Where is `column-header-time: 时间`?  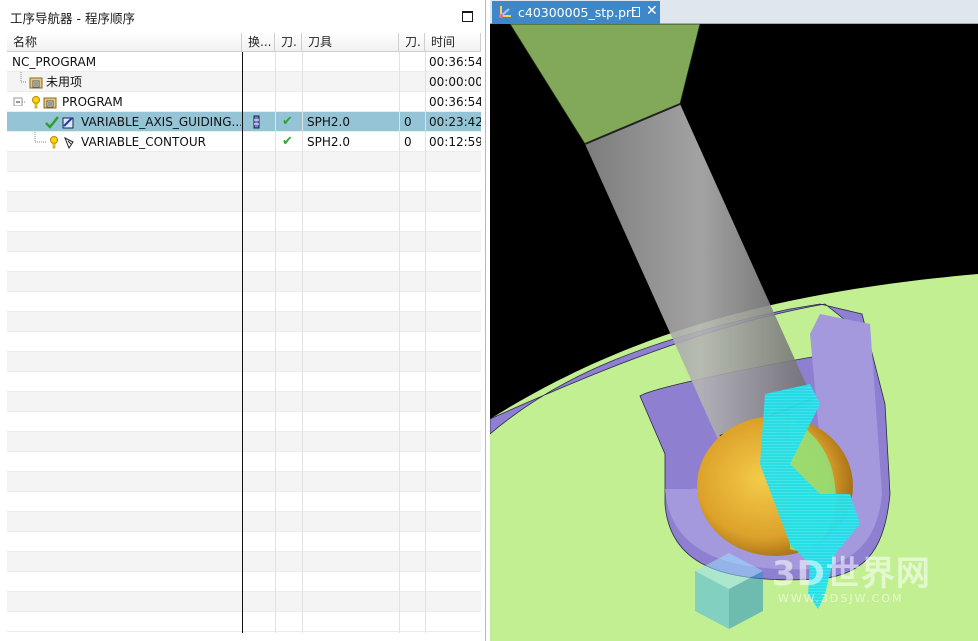 column-header-time: 时间 is located at coordinates (453, 42).